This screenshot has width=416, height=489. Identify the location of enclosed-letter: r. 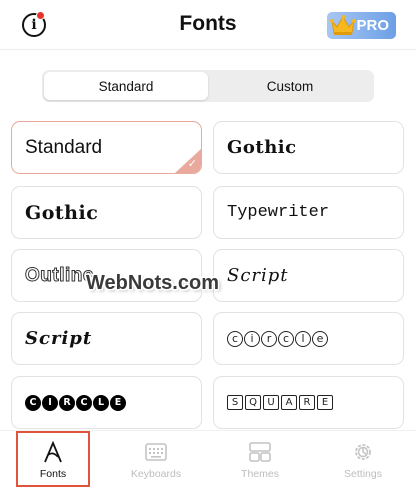
(269, 338).